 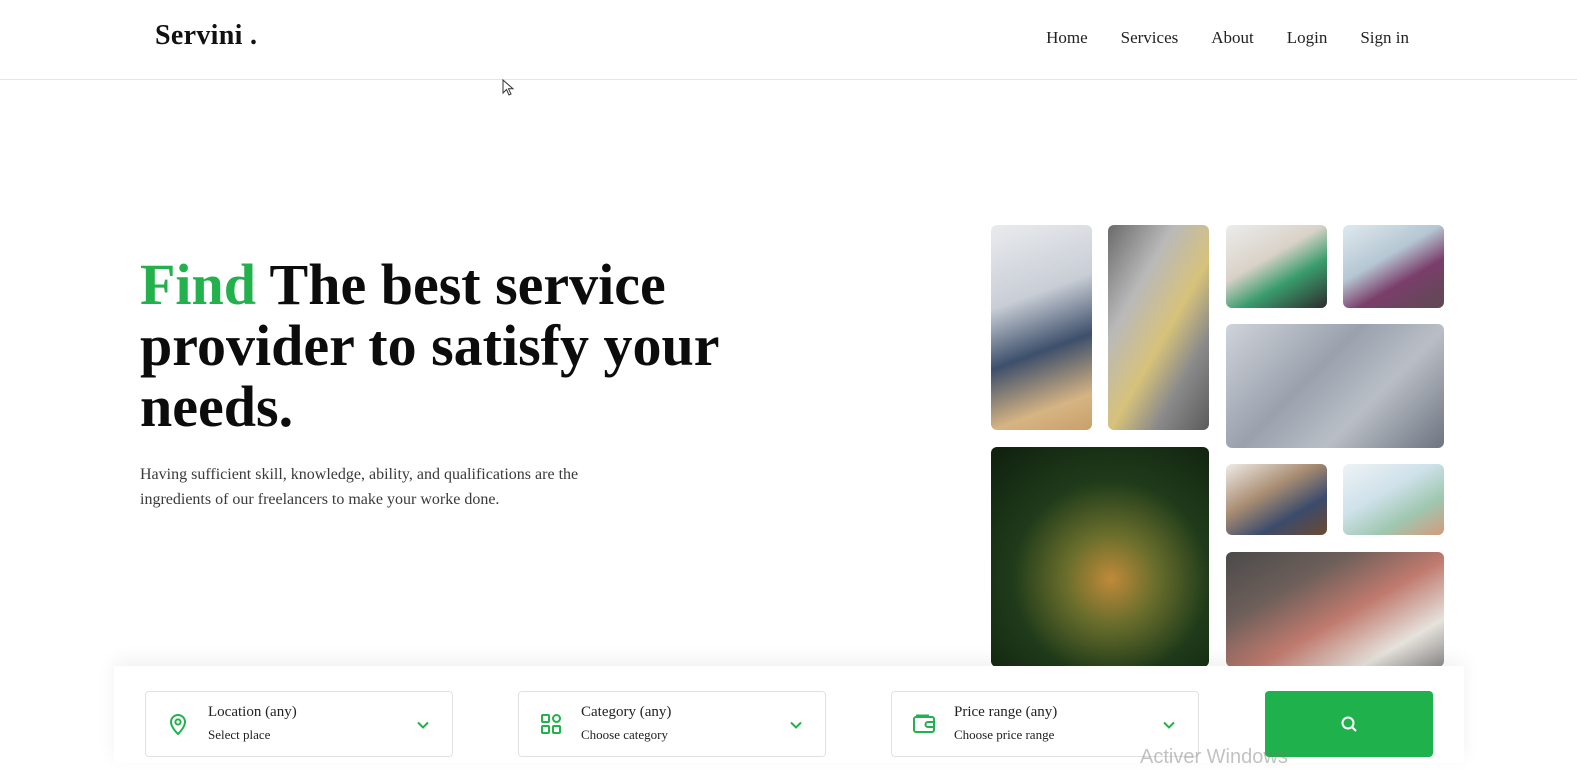 What do you see at coordinates (626, 712) in the screenshot?
I see `category-label: Category (any)` at bounding box center [626, 712].